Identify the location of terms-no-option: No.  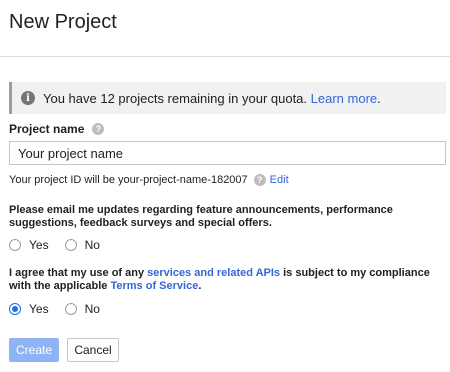
(82, 309).